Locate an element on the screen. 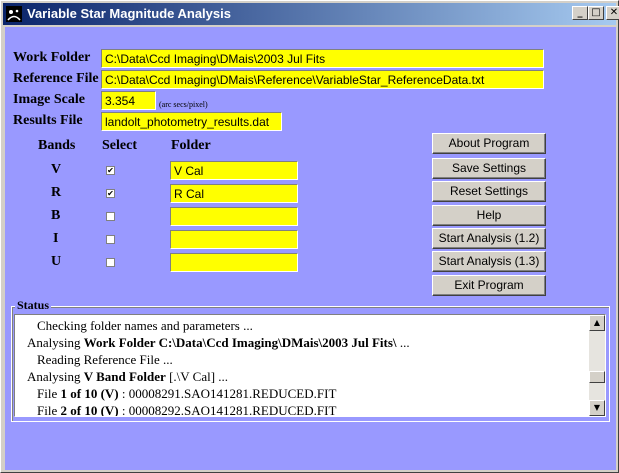  exit-program-button: Exit Program is located at coordinates (489, 285).